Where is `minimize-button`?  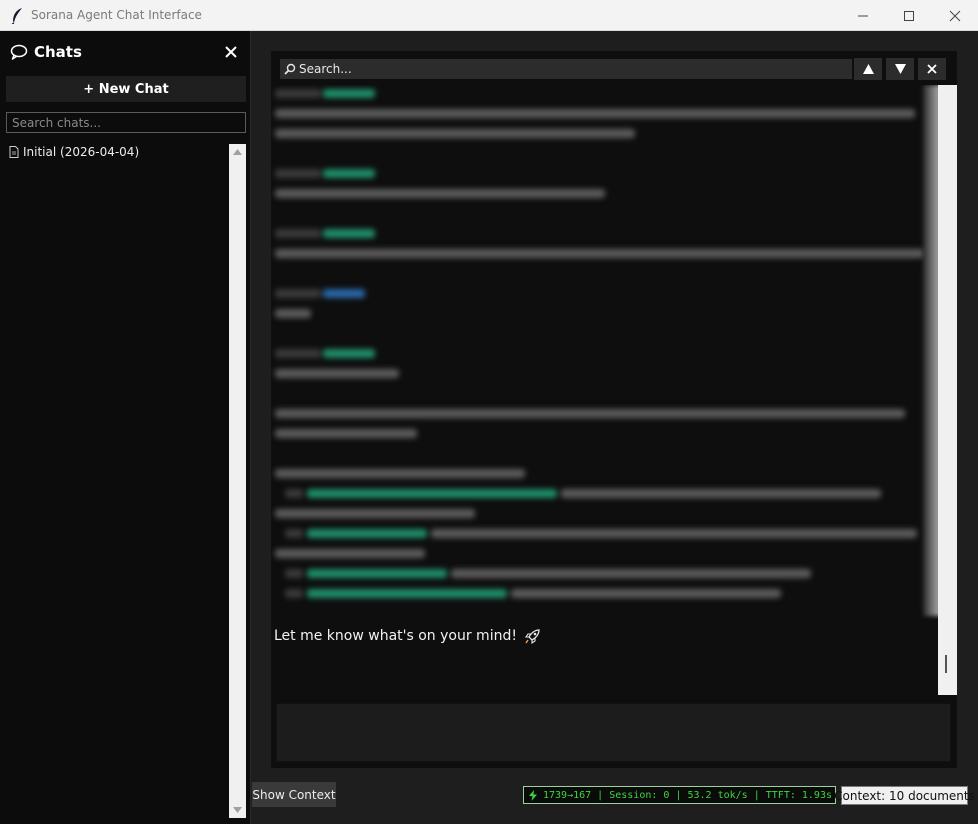
minimize-button is located at coordinates (863, 15).